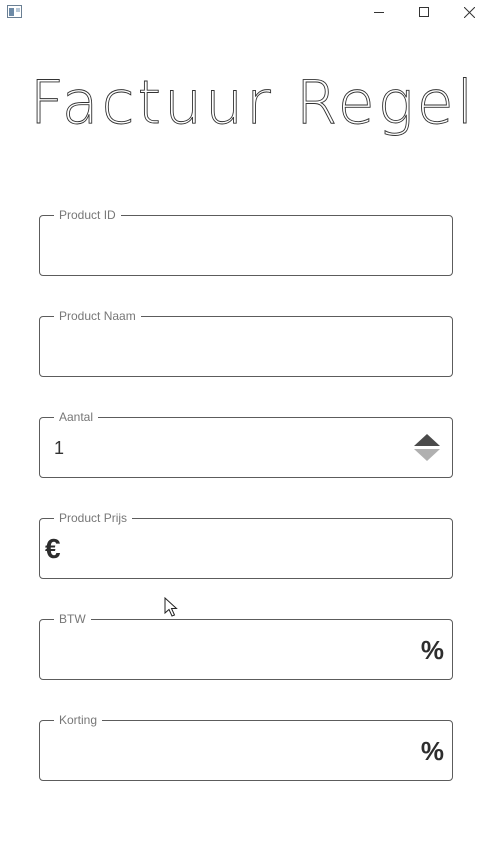  What do you see at coordinates (228, 650) in the screenshot?
I see `btw-input` at bounding box center [228, 650].